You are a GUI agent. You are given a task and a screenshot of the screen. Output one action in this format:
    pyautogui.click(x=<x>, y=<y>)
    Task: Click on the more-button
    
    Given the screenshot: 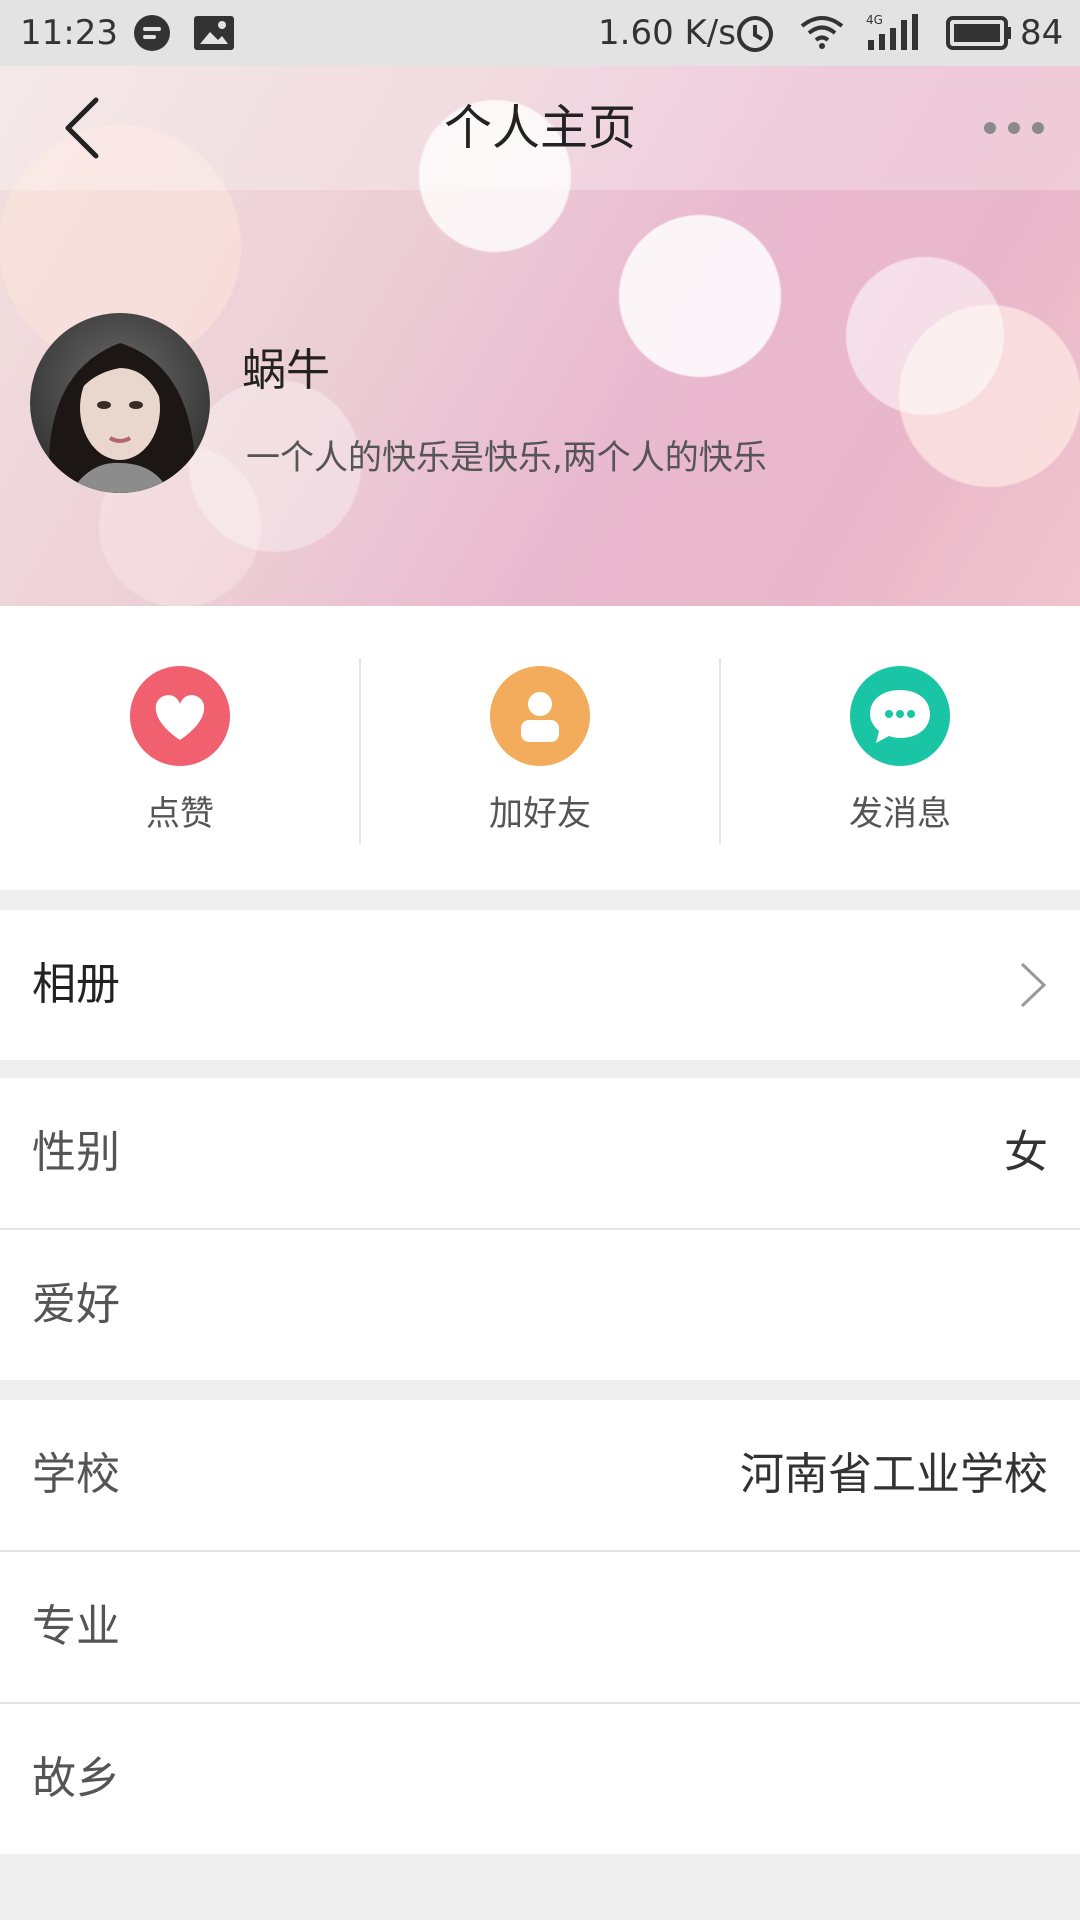 What is the action you would take?
    pyautogui.click(x=1018, y=128)
    